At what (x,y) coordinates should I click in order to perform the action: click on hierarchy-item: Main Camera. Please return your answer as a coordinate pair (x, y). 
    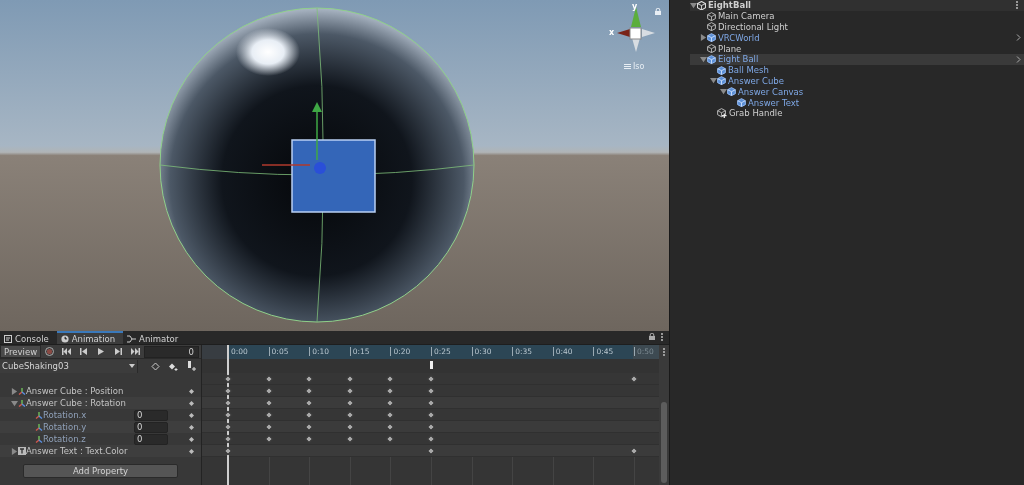
    Looking at the image, I should click on (857, 16).